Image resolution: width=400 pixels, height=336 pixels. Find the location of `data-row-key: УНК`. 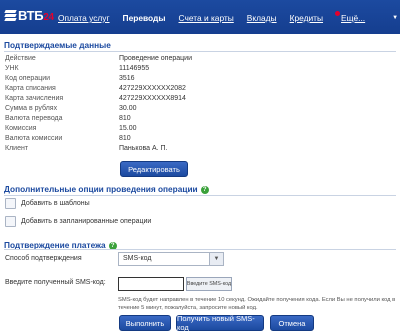

data-row-key: УНК is located at coordinates (12, 68).